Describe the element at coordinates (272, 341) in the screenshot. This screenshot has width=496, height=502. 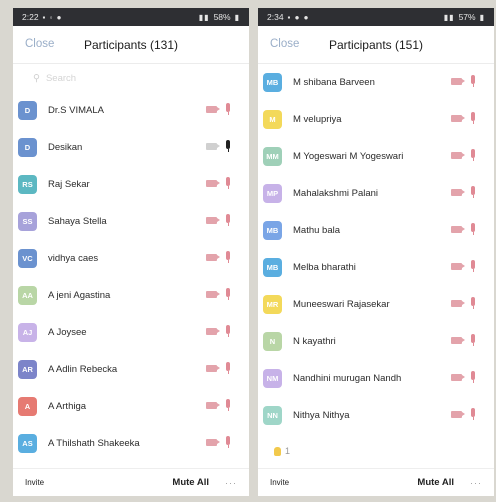
I see `avatar: N` at that location.